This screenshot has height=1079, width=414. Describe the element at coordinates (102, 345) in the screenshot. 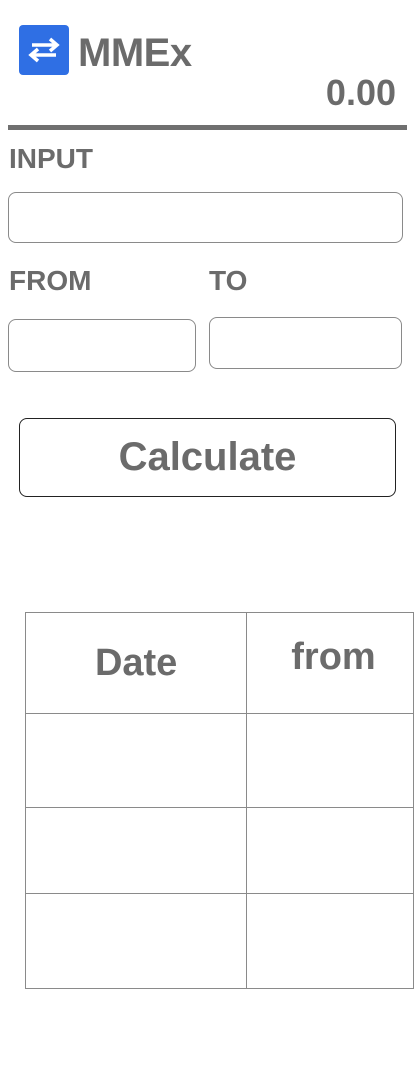

I see `from-currency-input` at that location.